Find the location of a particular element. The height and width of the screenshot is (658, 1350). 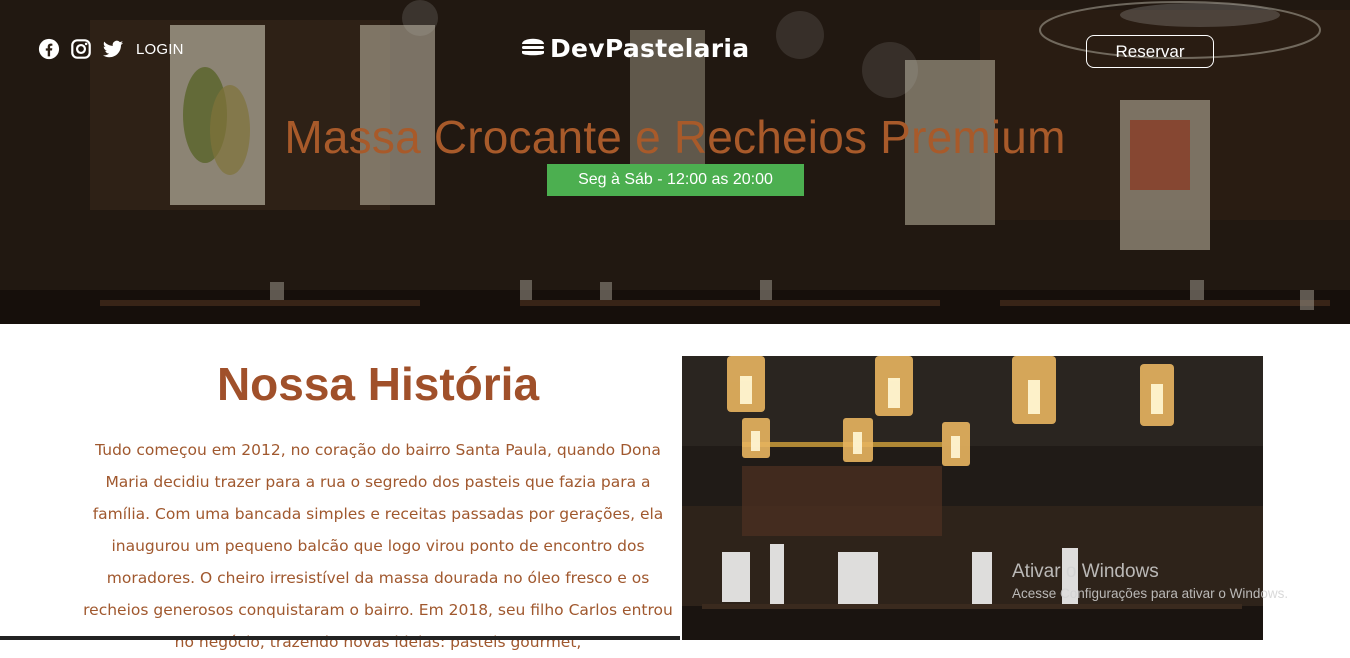

story-title: Nossa História is located at coordinates (378, 384).